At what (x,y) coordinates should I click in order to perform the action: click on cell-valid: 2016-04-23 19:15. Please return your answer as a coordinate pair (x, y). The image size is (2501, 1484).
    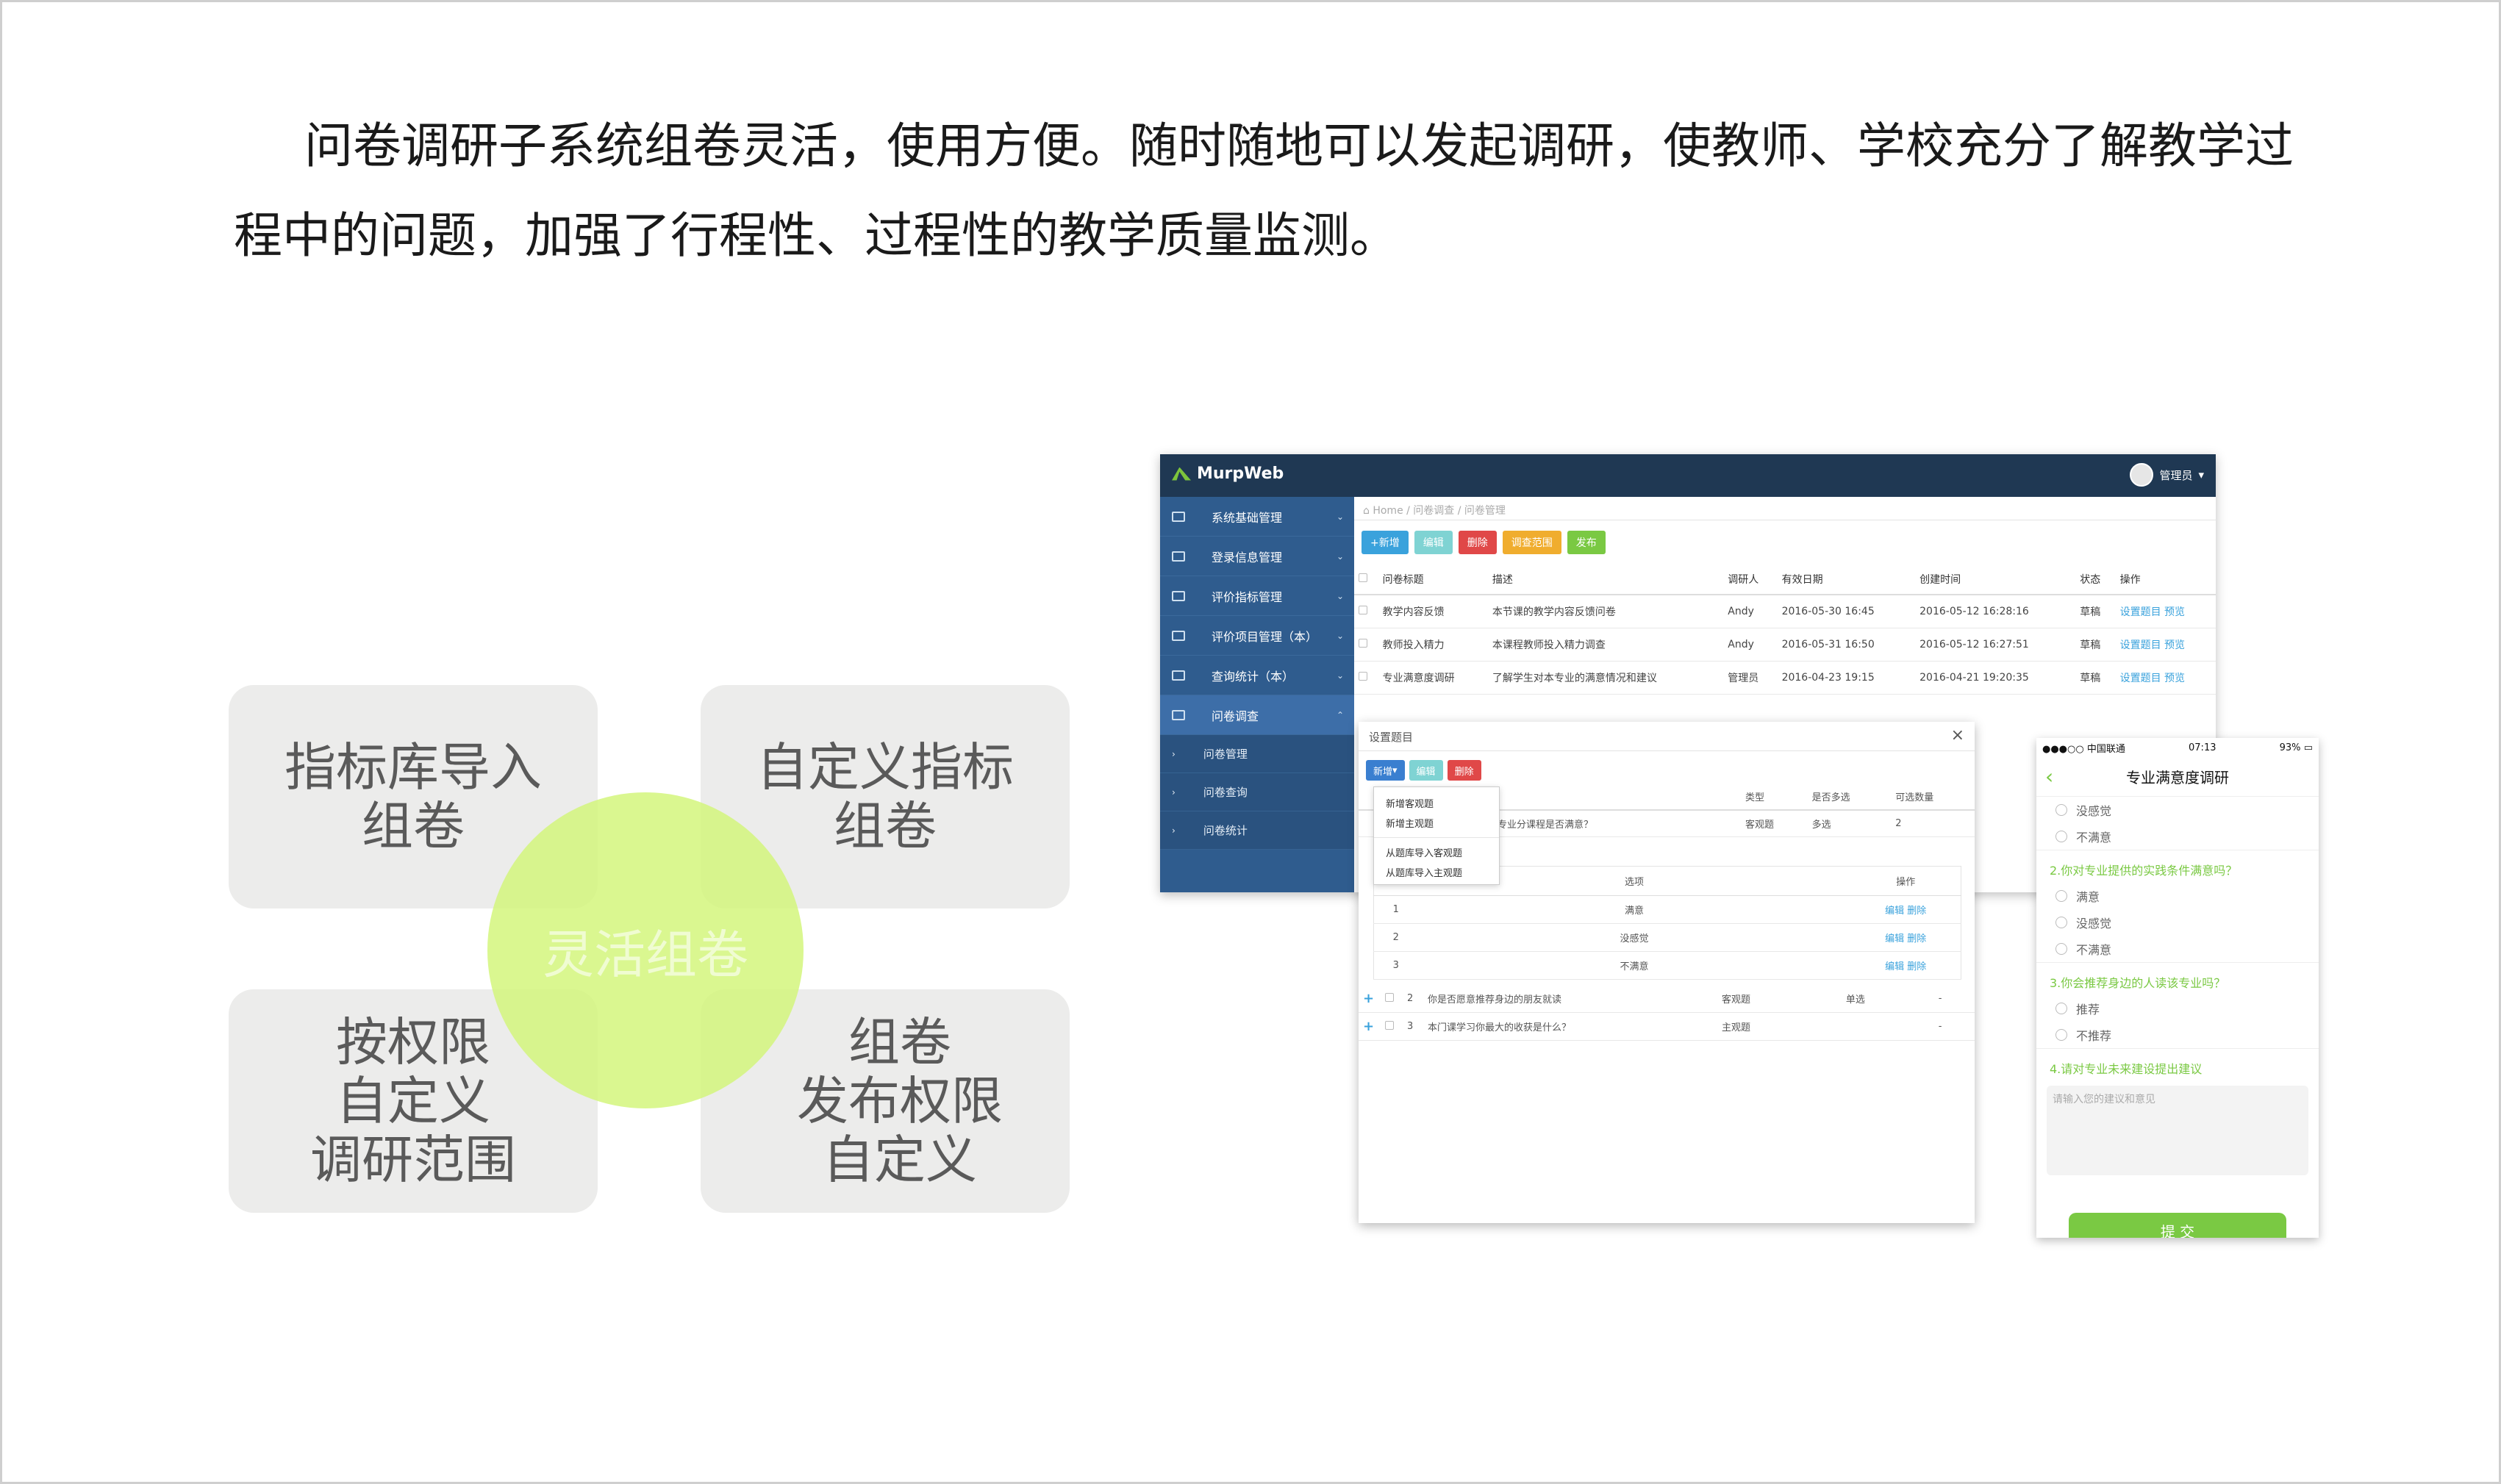
    Looking at the image, I should click on (1847, 678).